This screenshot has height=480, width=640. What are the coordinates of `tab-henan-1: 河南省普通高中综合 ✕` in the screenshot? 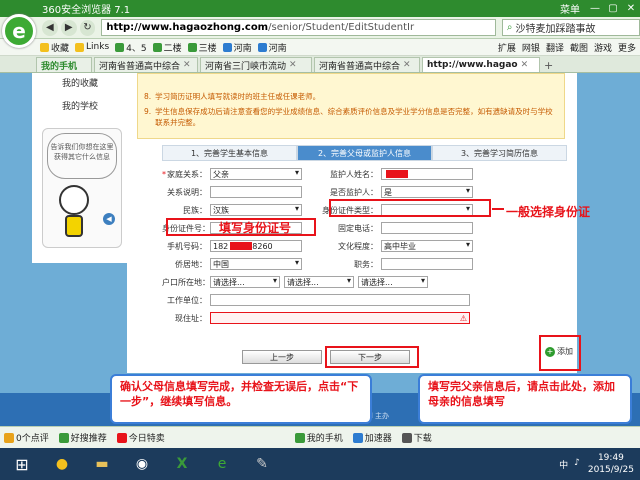 It's located at (146, 64).